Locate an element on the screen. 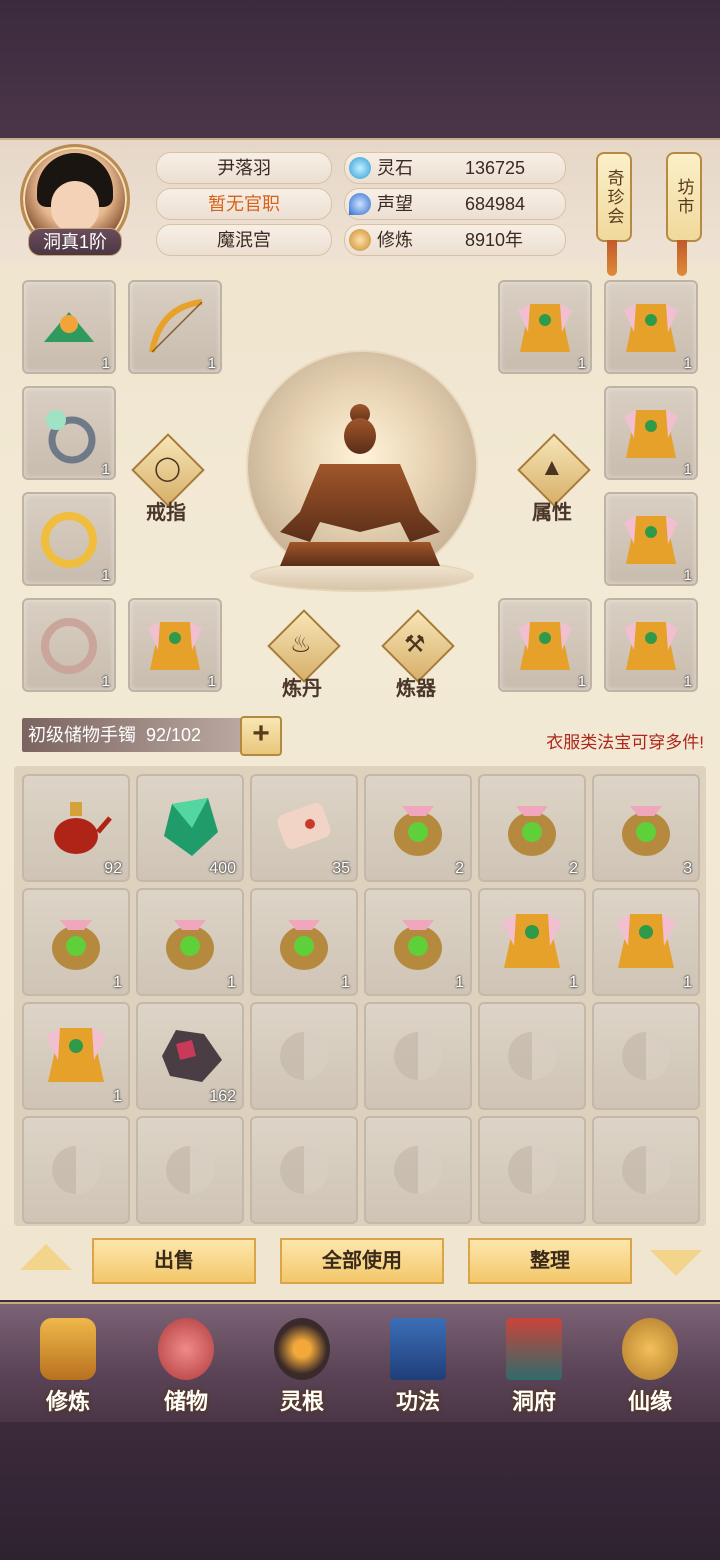  sell-button: 出售 is located at coordinates (174, 1261).